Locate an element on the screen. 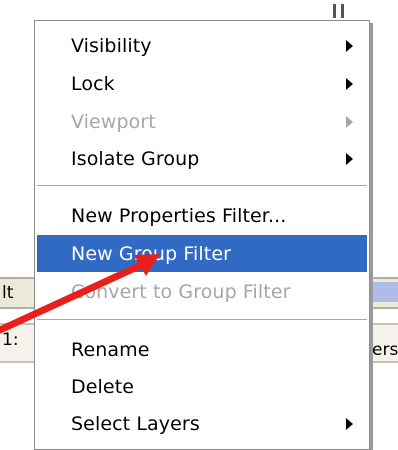  menu-item-new-group-filter: New Group Filter is located at coordinates (202, 253).